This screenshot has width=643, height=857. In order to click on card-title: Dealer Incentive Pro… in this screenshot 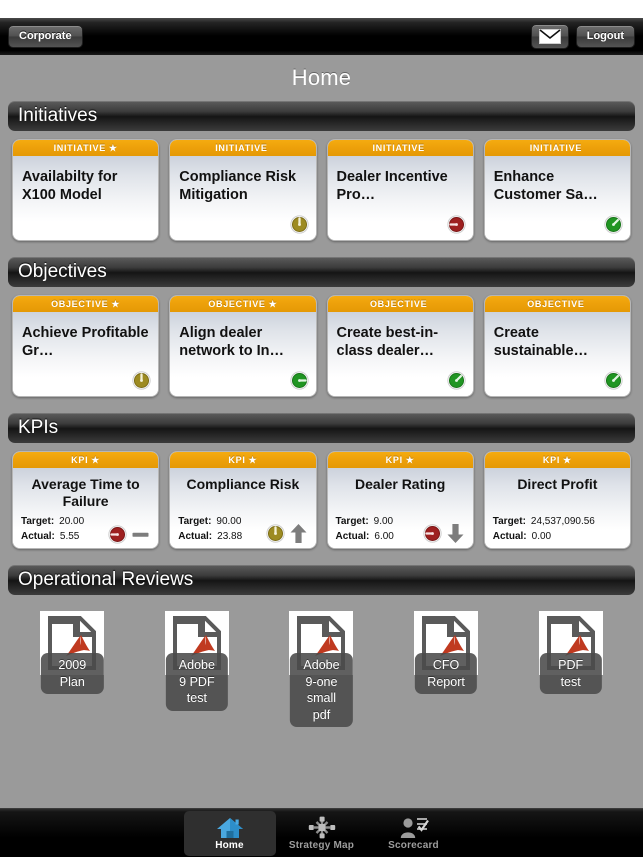, I will do `click(392, 186)`.